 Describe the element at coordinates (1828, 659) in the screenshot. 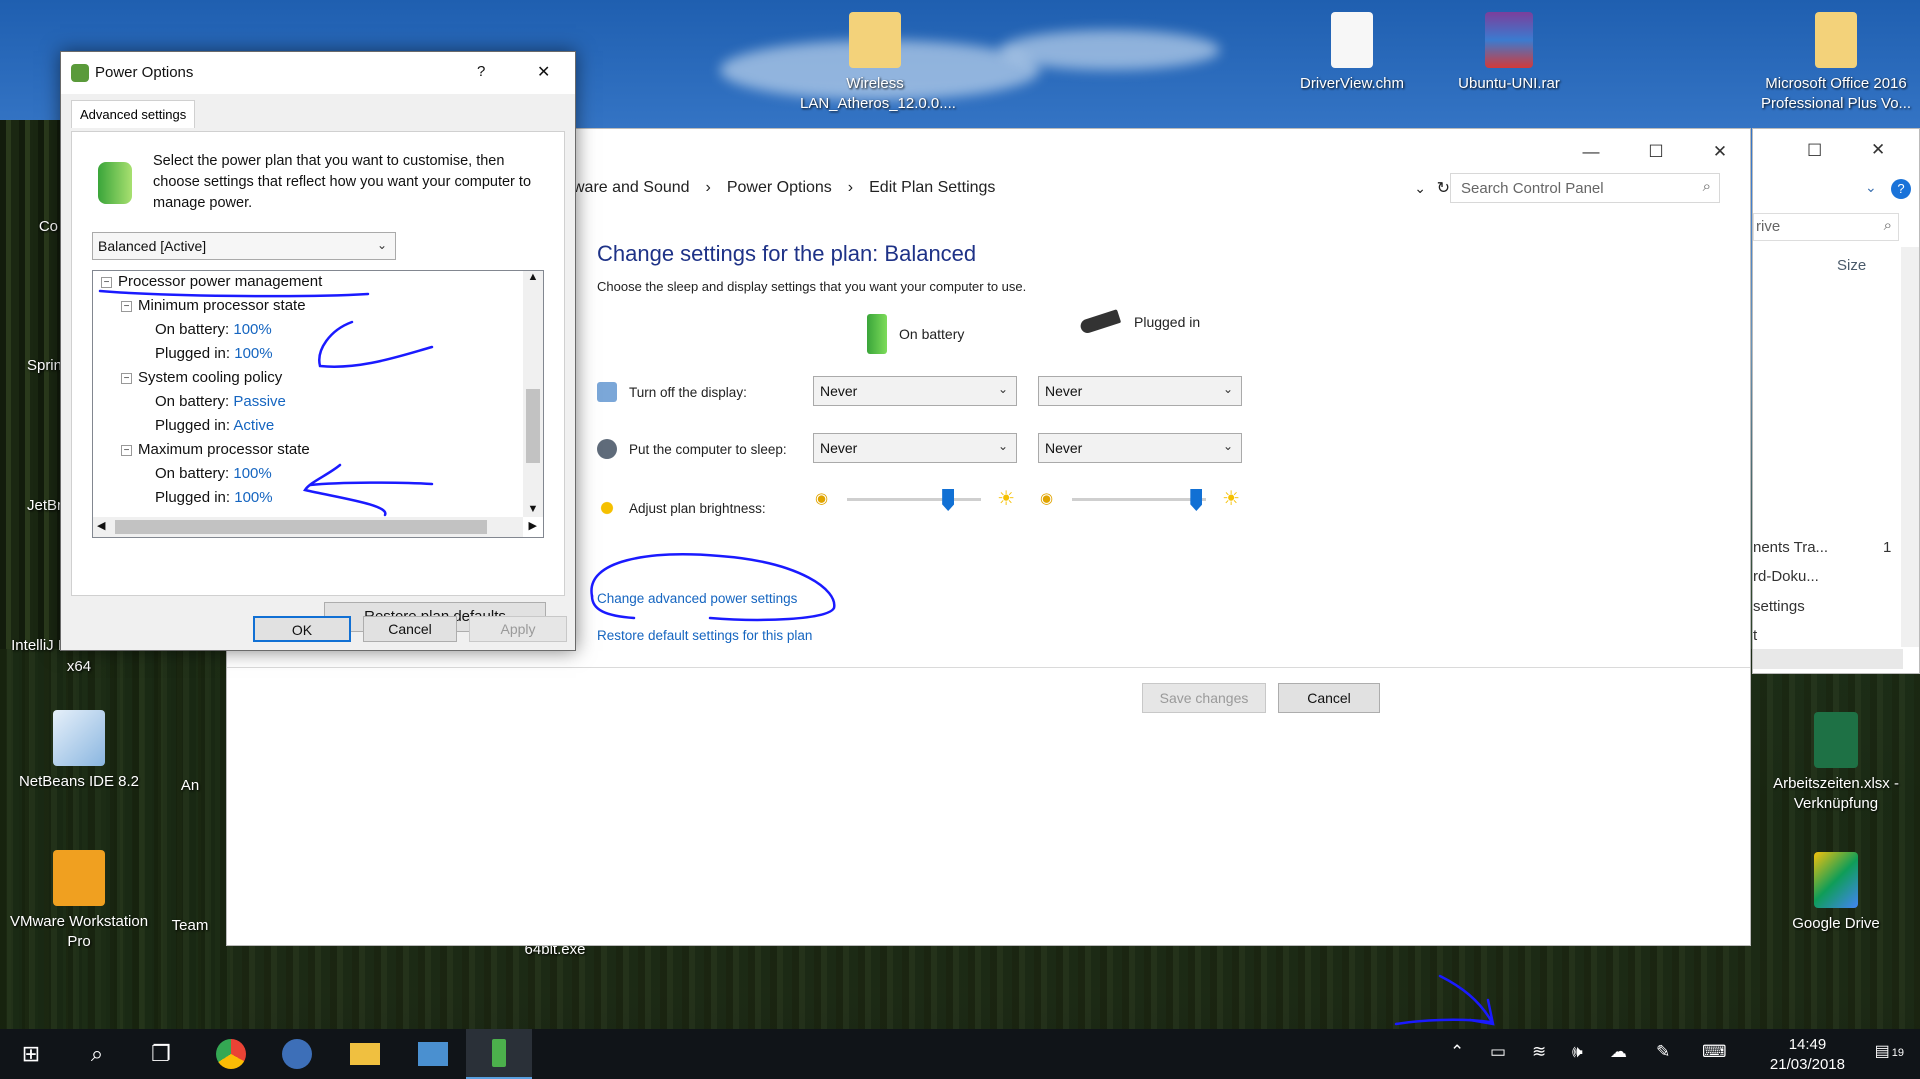

I see `horizontal-scrollbar` at that location.